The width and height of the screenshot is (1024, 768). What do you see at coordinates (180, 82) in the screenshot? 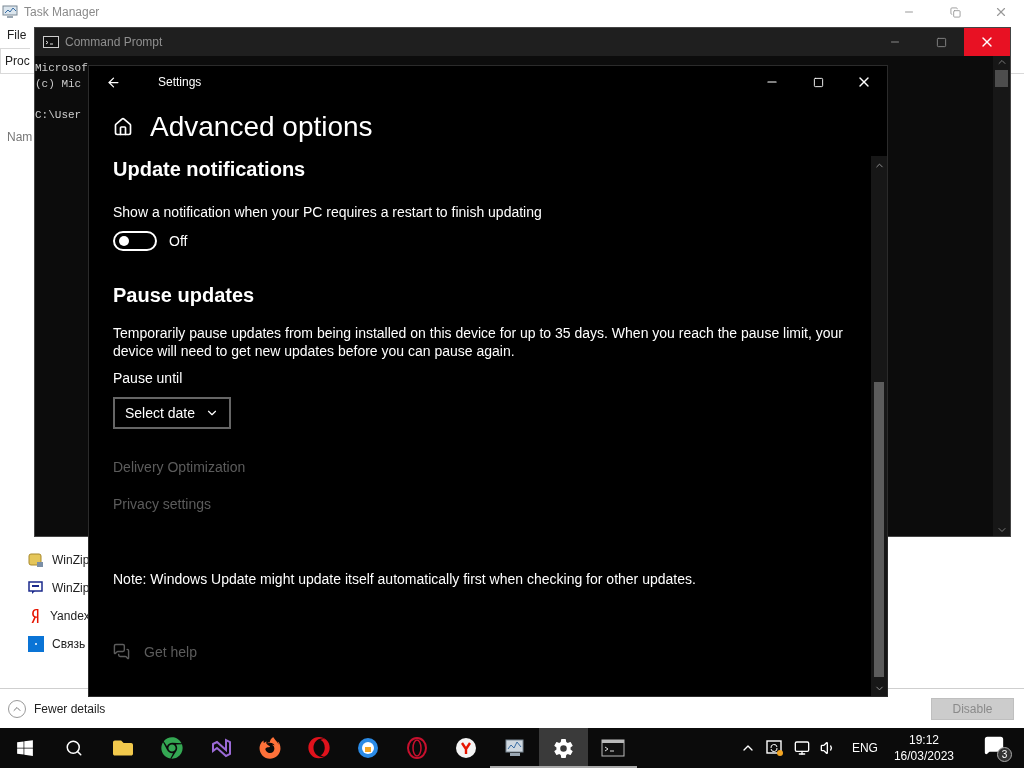
I see `window-title: Settings` at bounding box center [180, 82].